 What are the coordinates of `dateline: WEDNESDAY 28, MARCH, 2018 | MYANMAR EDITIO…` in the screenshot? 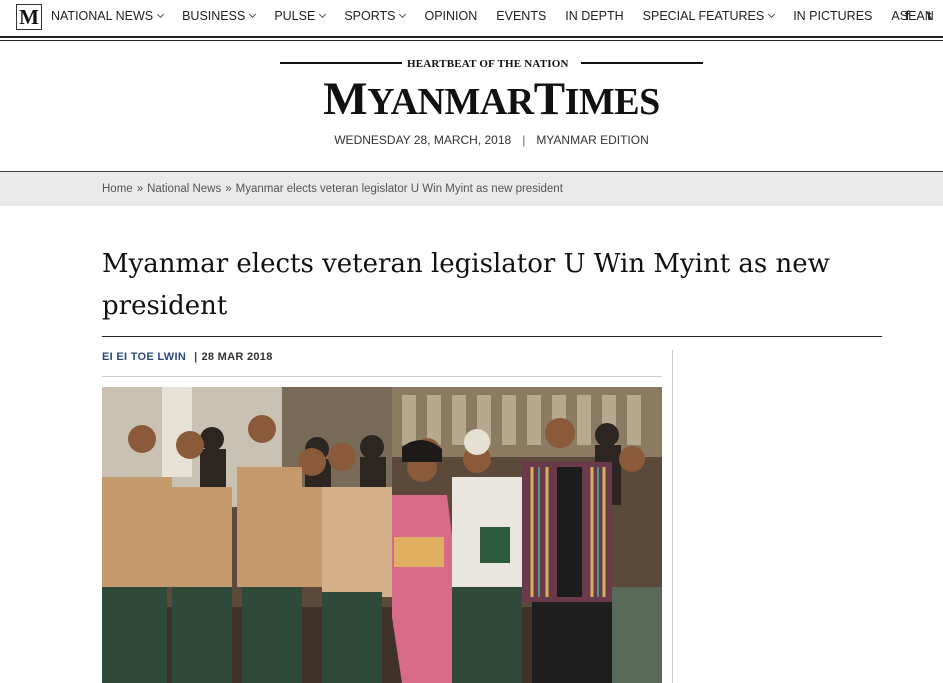 It's located at (491, 140).